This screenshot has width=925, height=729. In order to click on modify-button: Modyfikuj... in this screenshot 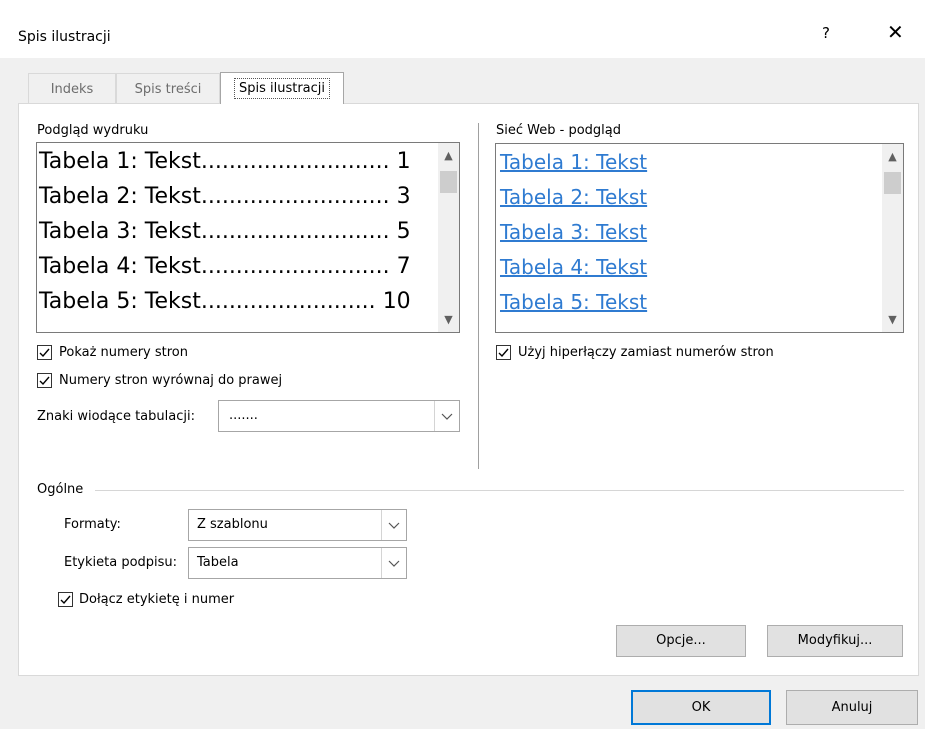, I will do `click(835, 641)`.